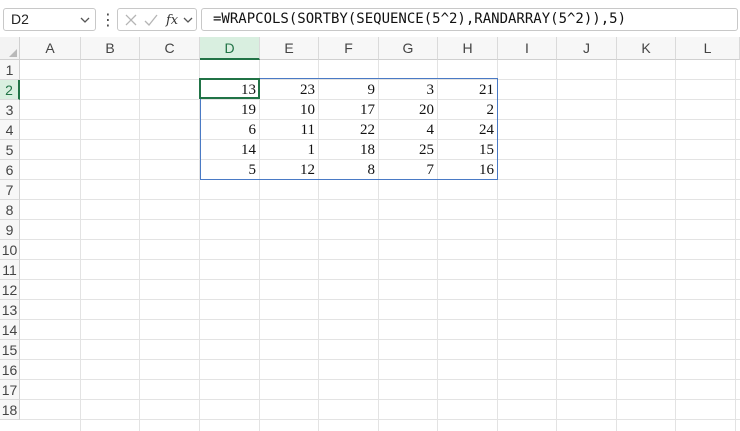 The width and height of the screenshot is (740, 431). I want to click on cell-d2: 13, so click(230, 90).